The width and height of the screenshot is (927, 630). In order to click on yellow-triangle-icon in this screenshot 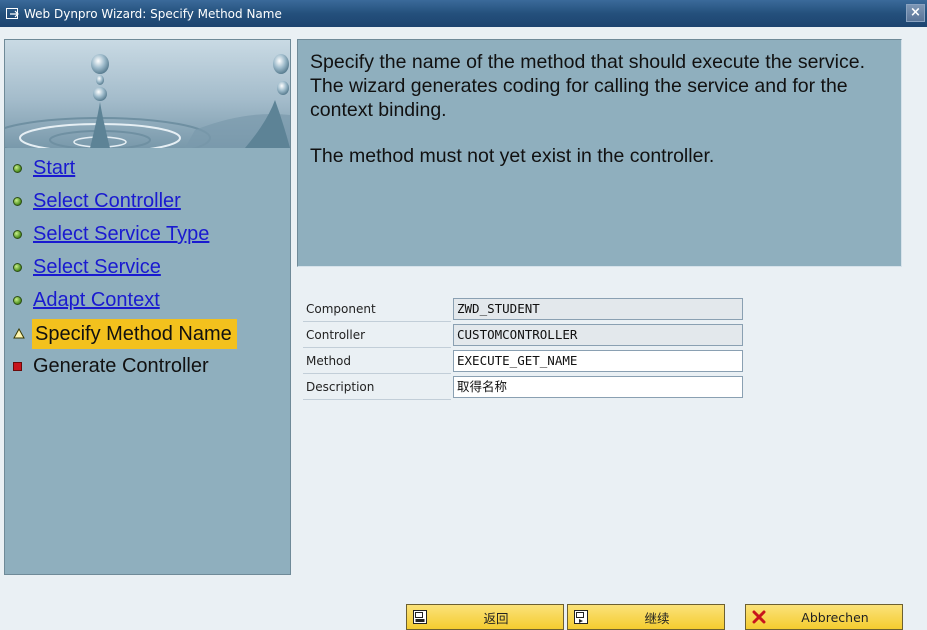, I will do `click(19, 333)`.